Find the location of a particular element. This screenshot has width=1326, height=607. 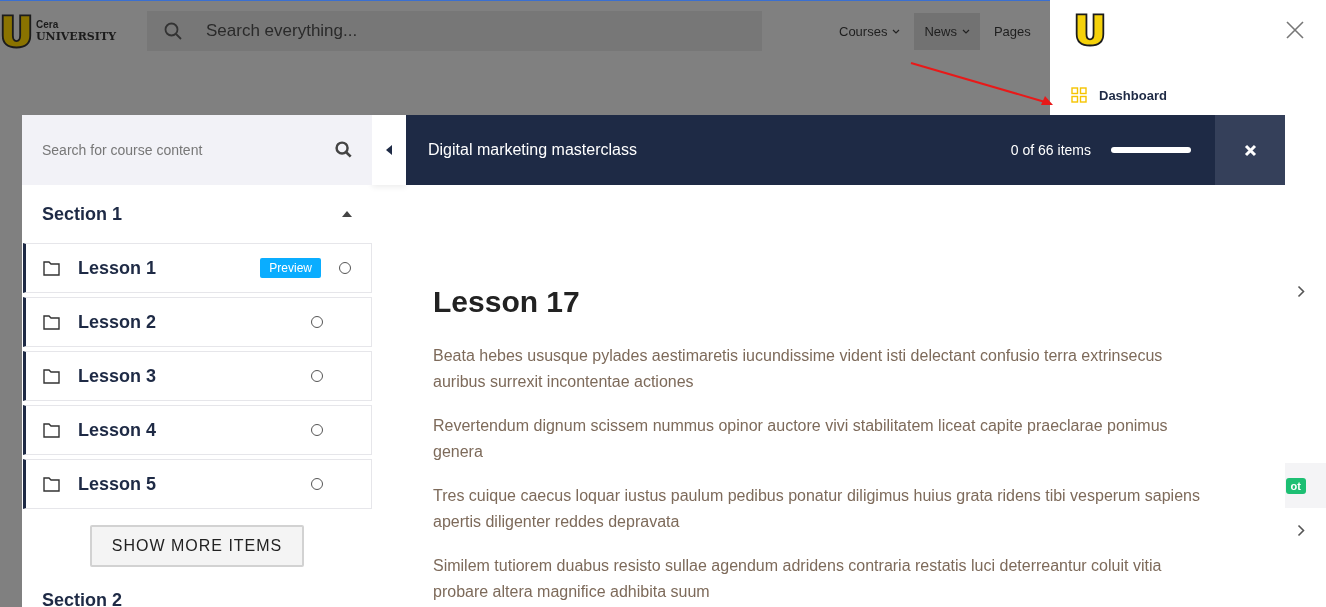

lesson-paragraph: Revertendum dignum scissem nummus opinor auctore vivi stabilitatem liceat capite praeclarae ponimus genera is located at coordinates (801, 439).